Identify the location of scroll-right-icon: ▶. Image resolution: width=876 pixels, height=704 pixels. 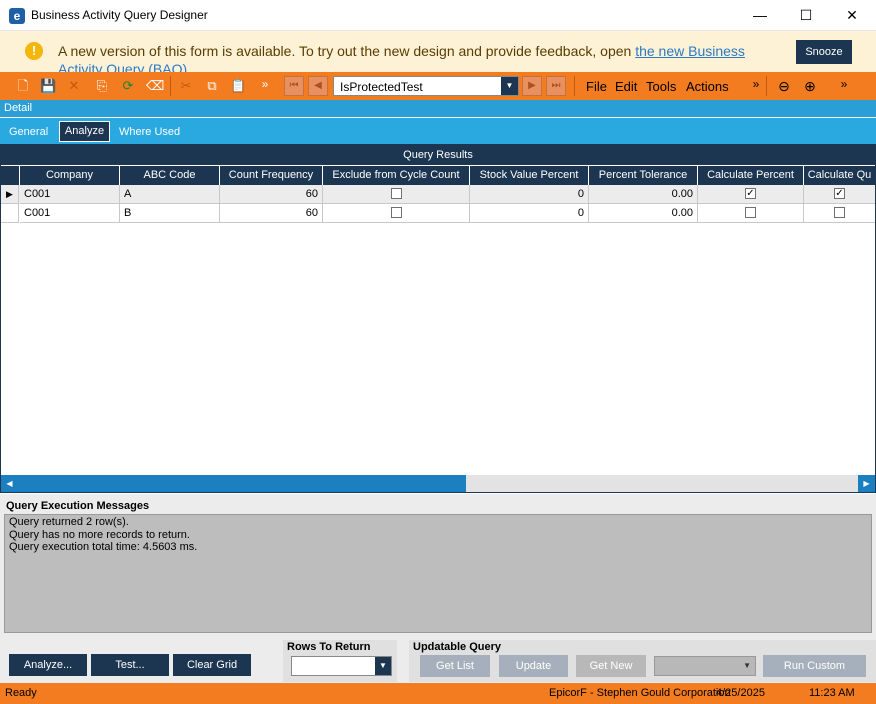
(866, 483).